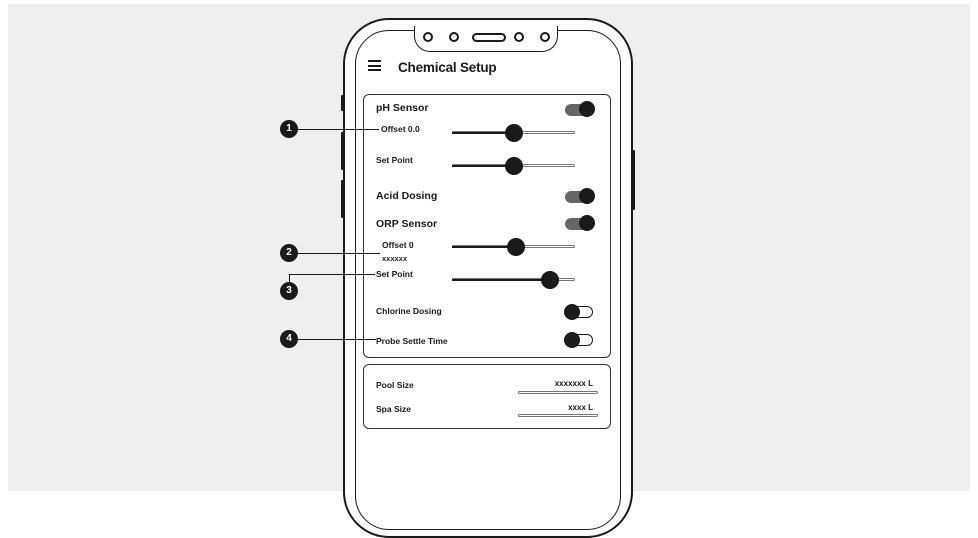 The width and height of the screenshot is (978, 538). I want to click on callout-badge: 3, so click(289, 291).